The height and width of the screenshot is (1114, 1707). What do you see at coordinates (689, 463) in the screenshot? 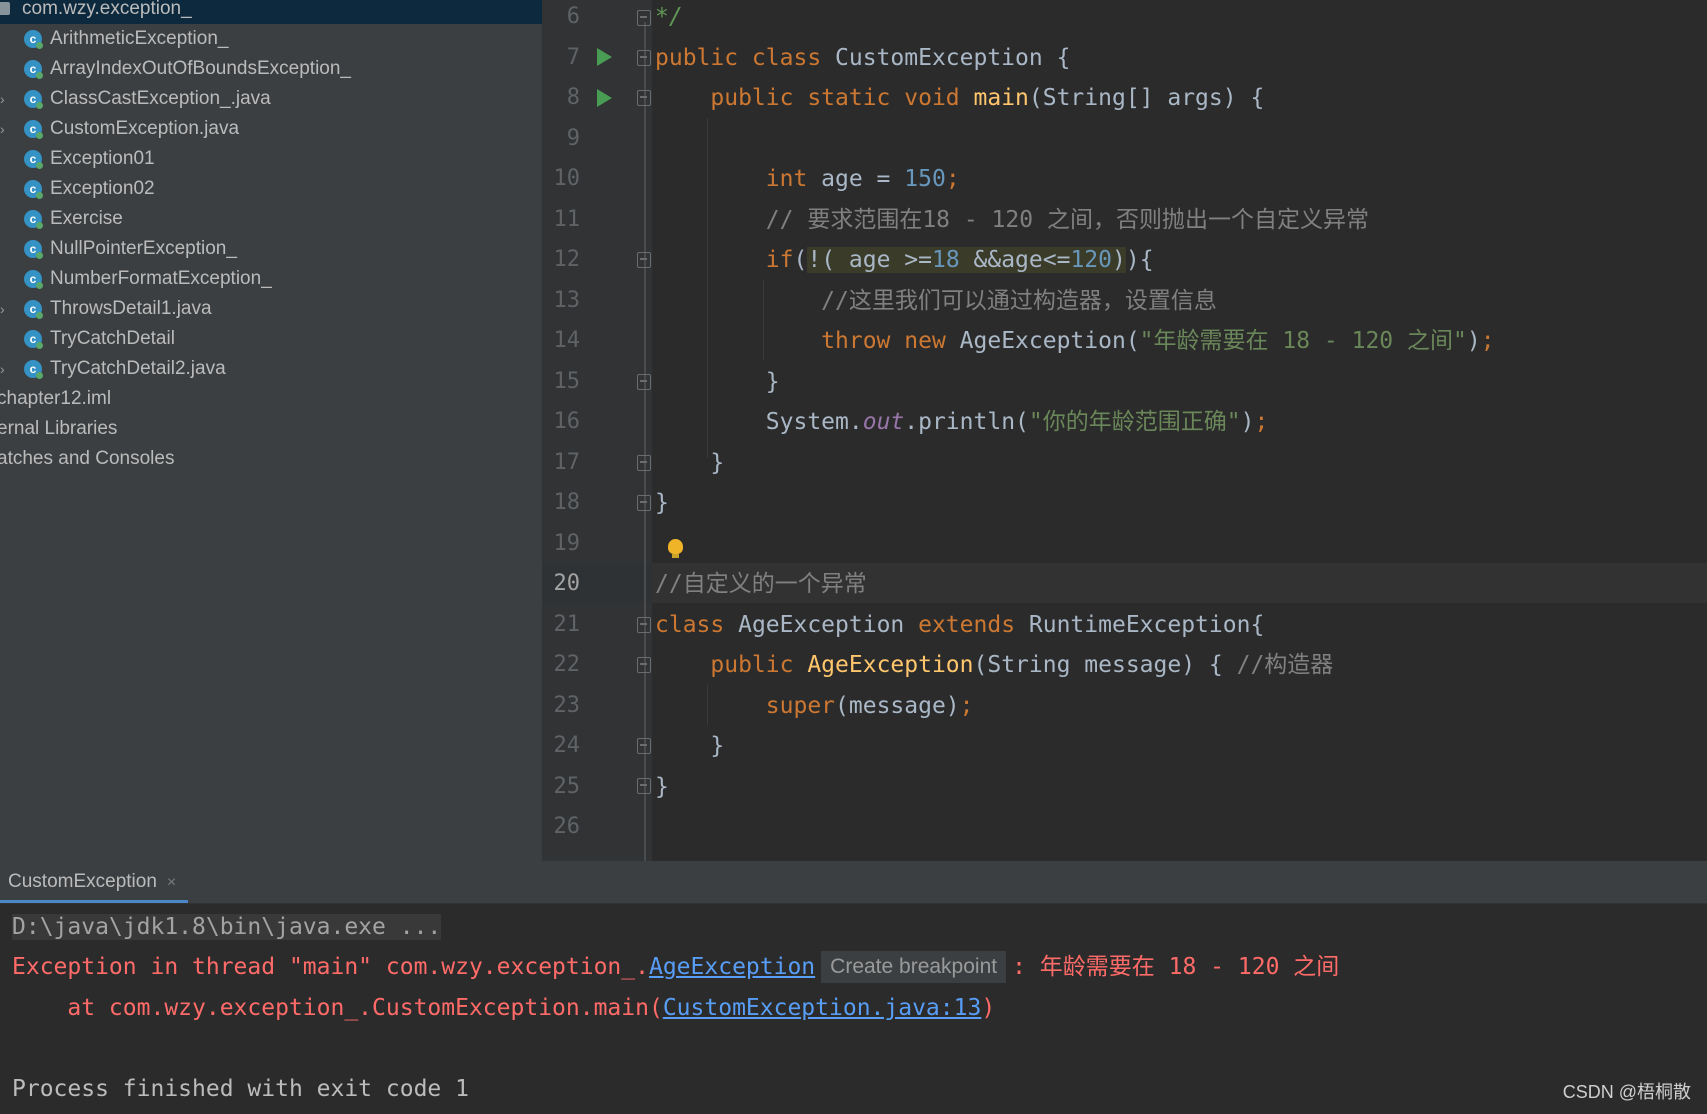
I see `code-line-17: }` at bounding box center [689, 463].